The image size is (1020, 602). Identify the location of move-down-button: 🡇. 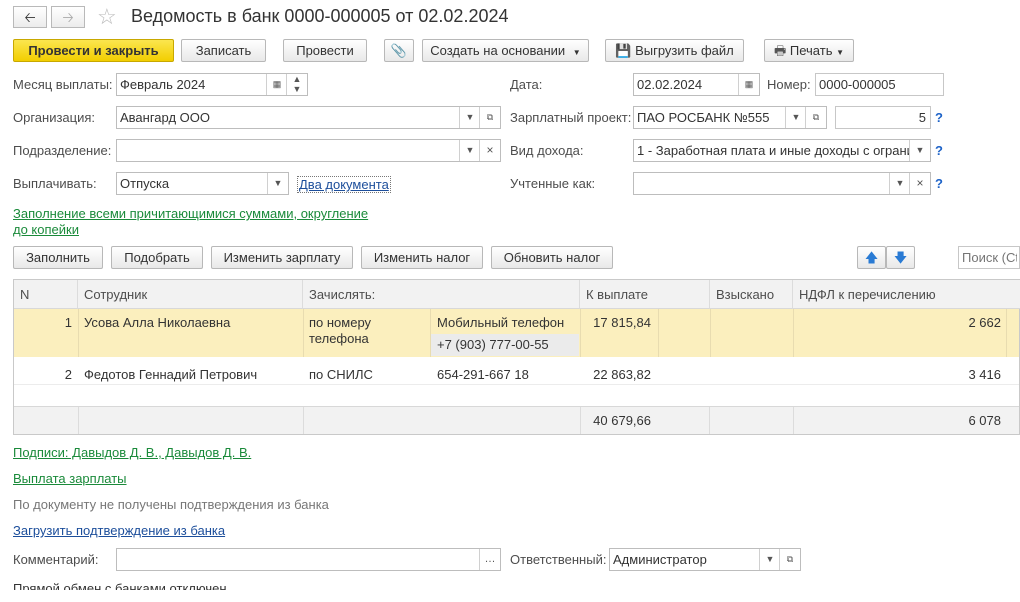
(900, 257).